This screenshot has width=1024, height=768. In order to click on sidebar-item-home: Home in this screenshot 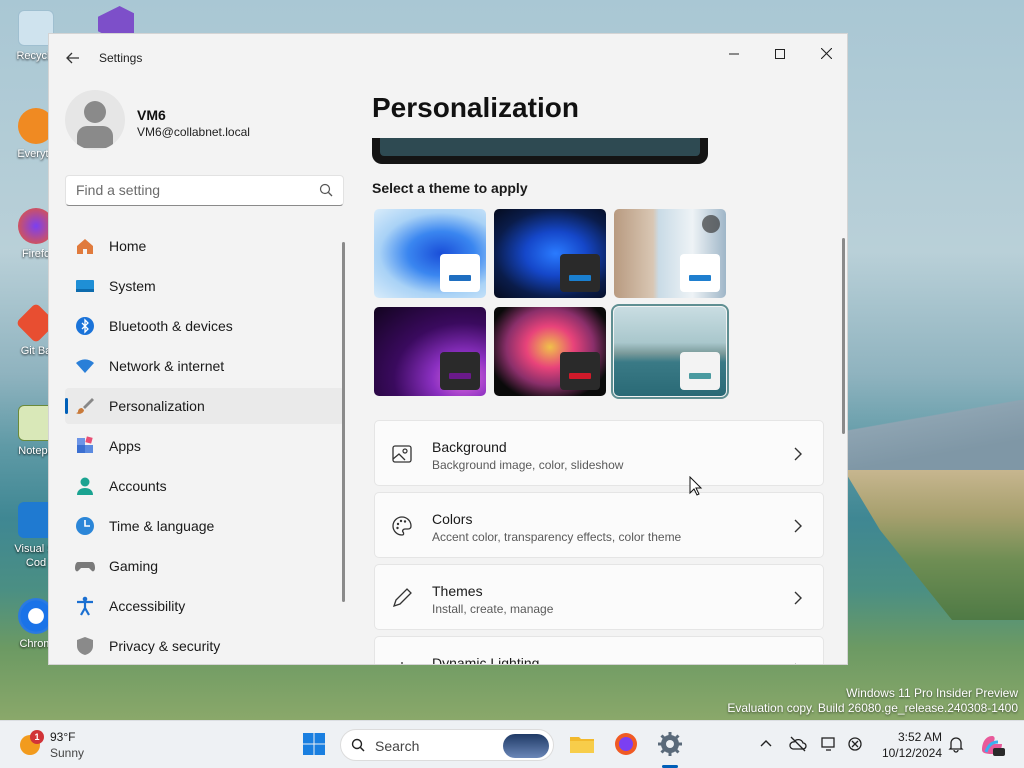, I will do `click(204, 246)`.